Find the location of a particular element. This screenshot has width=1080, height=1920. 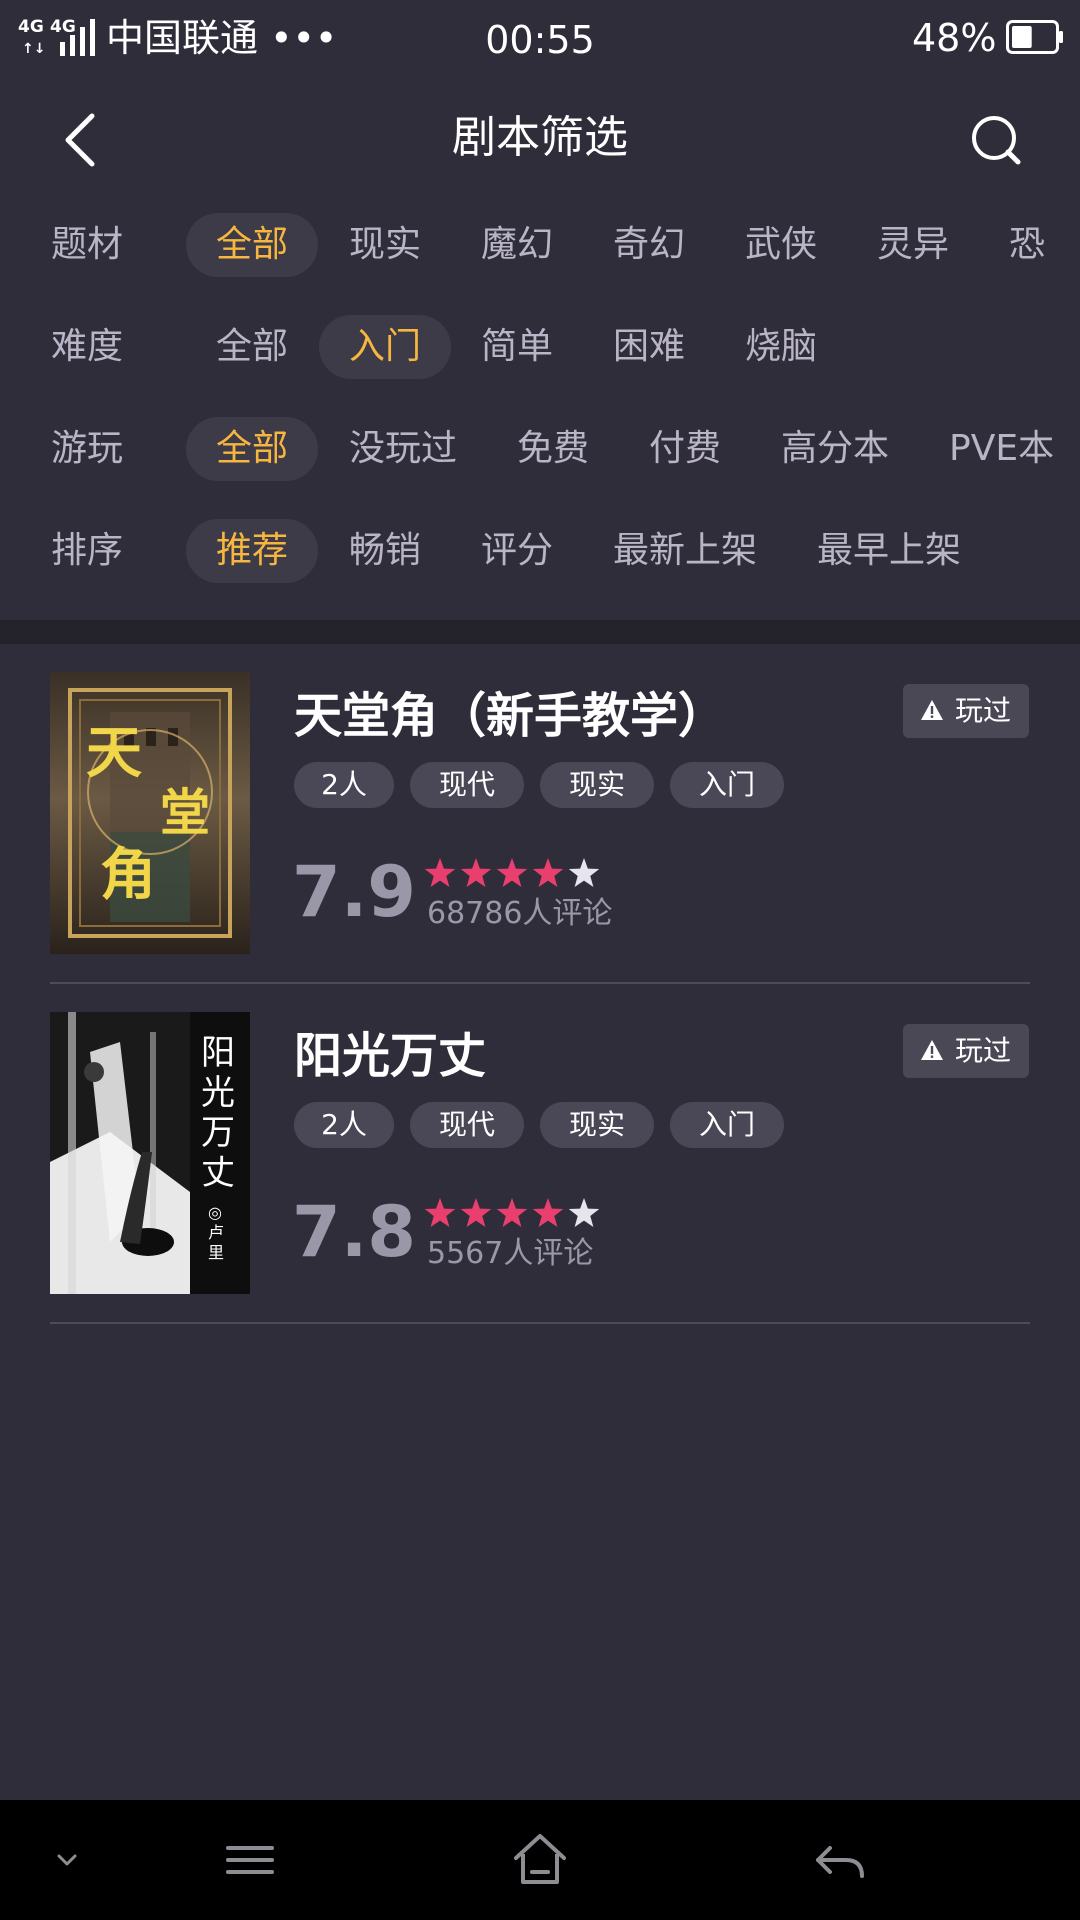

battery-icon is located at coordinates (1034, 37).